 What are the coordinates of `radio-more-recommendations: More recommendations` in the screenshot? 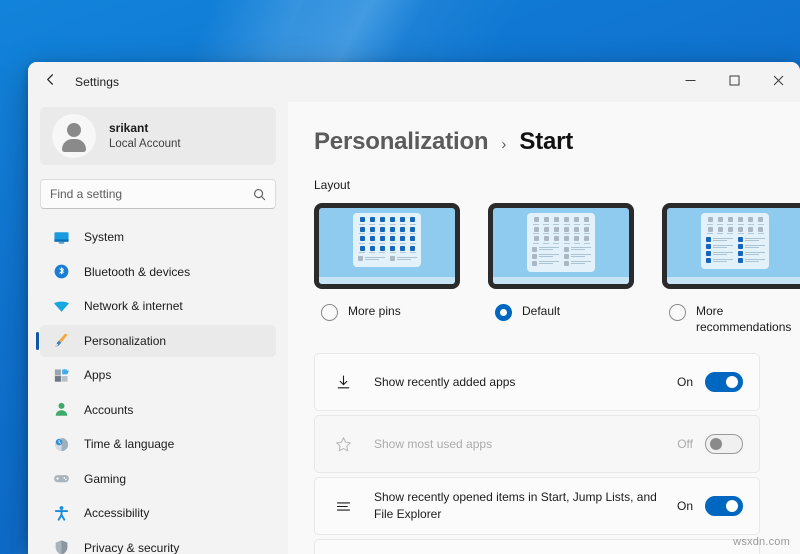 It's located at (731, 319).